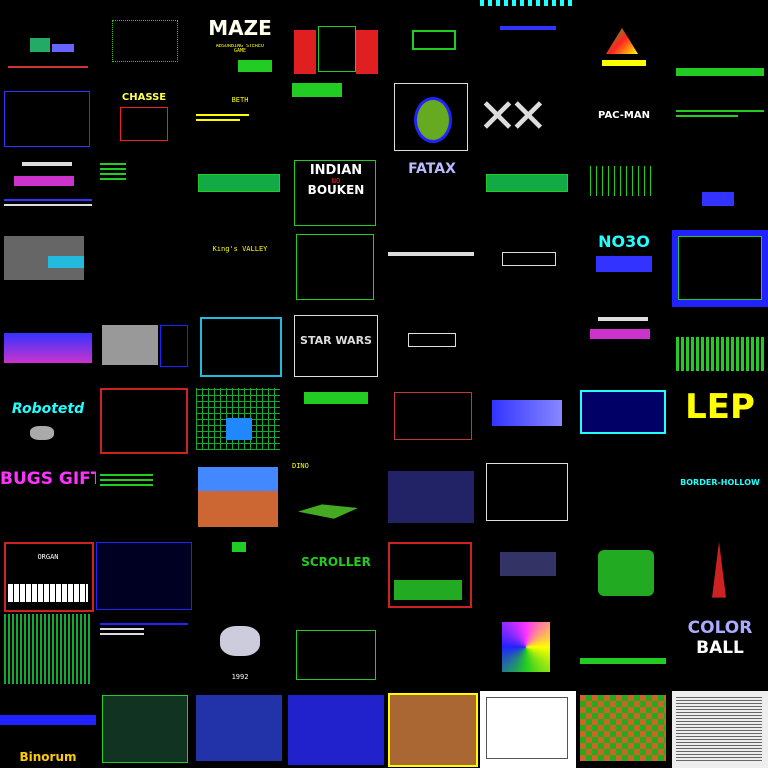  What do you see at coordinates (144, 499) in the screenshot?
I see `tile-r7c2` at bounding box center [144, 499].